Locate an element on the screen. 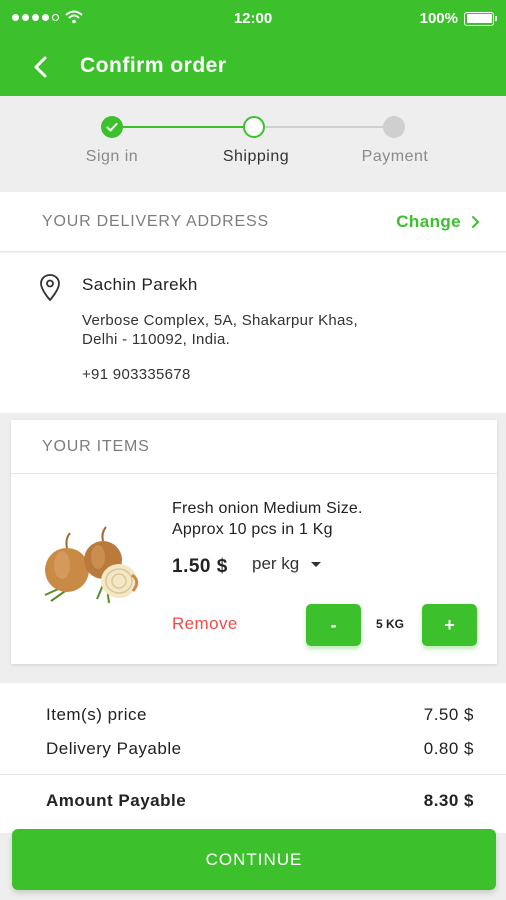 This screenshot has height=900, width=506. recipient-name: Sachin Parekh is located at coordinates (140, 284).